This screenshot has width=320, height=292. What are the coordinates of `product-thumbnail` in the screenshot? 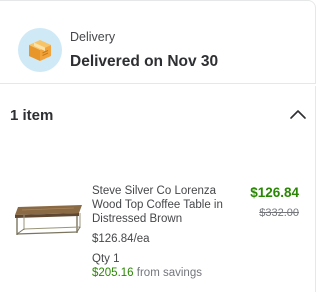 It's located at (48, 220).